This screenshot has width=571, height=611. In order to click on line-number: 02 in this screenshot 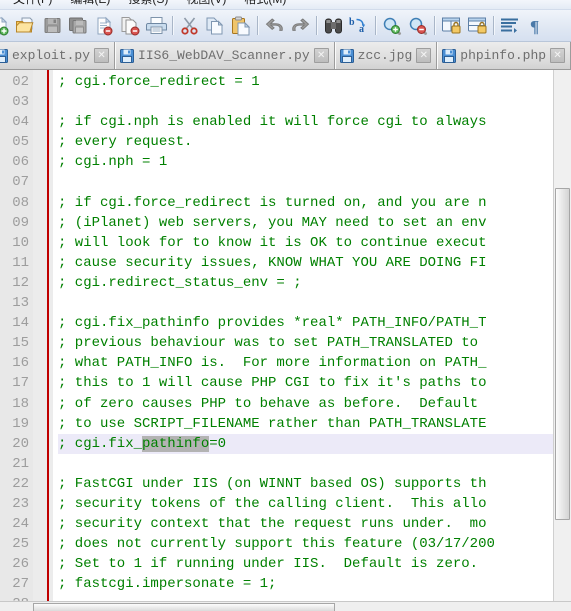, I will do `click(20, 82)`.